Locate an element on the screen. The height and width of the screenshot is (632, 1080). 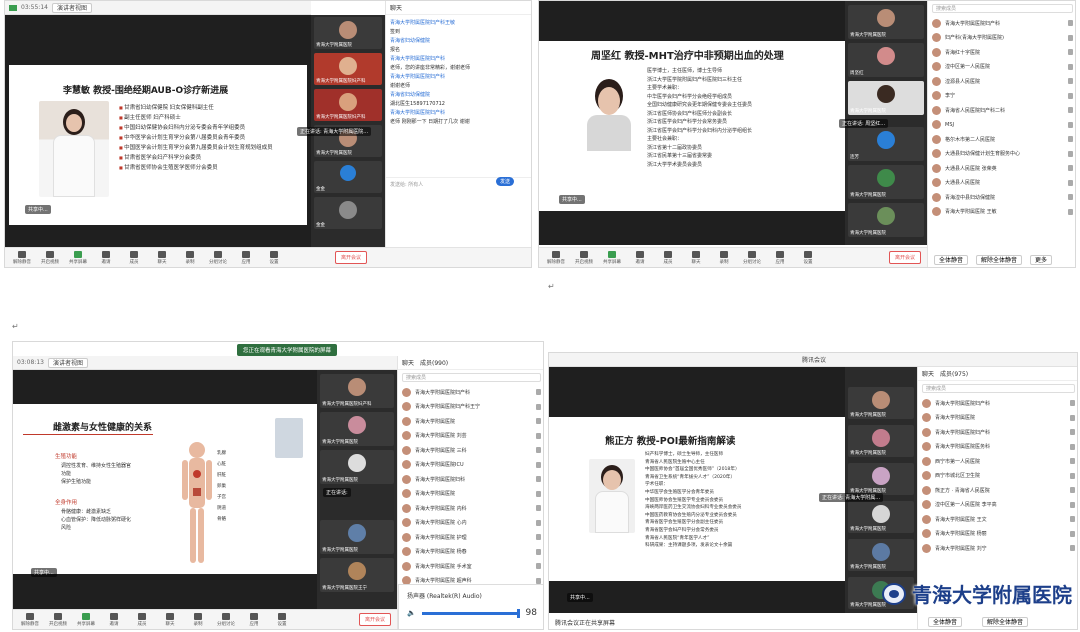
member-row: 青海大学附属医院ICU is located at coordinates (470, 465).